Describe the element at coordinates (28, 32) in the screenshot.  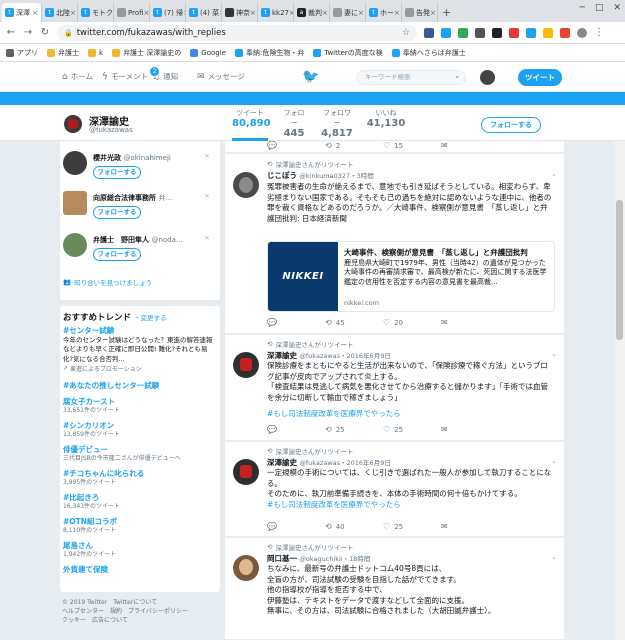
I see `forward-icon: →` at that location.